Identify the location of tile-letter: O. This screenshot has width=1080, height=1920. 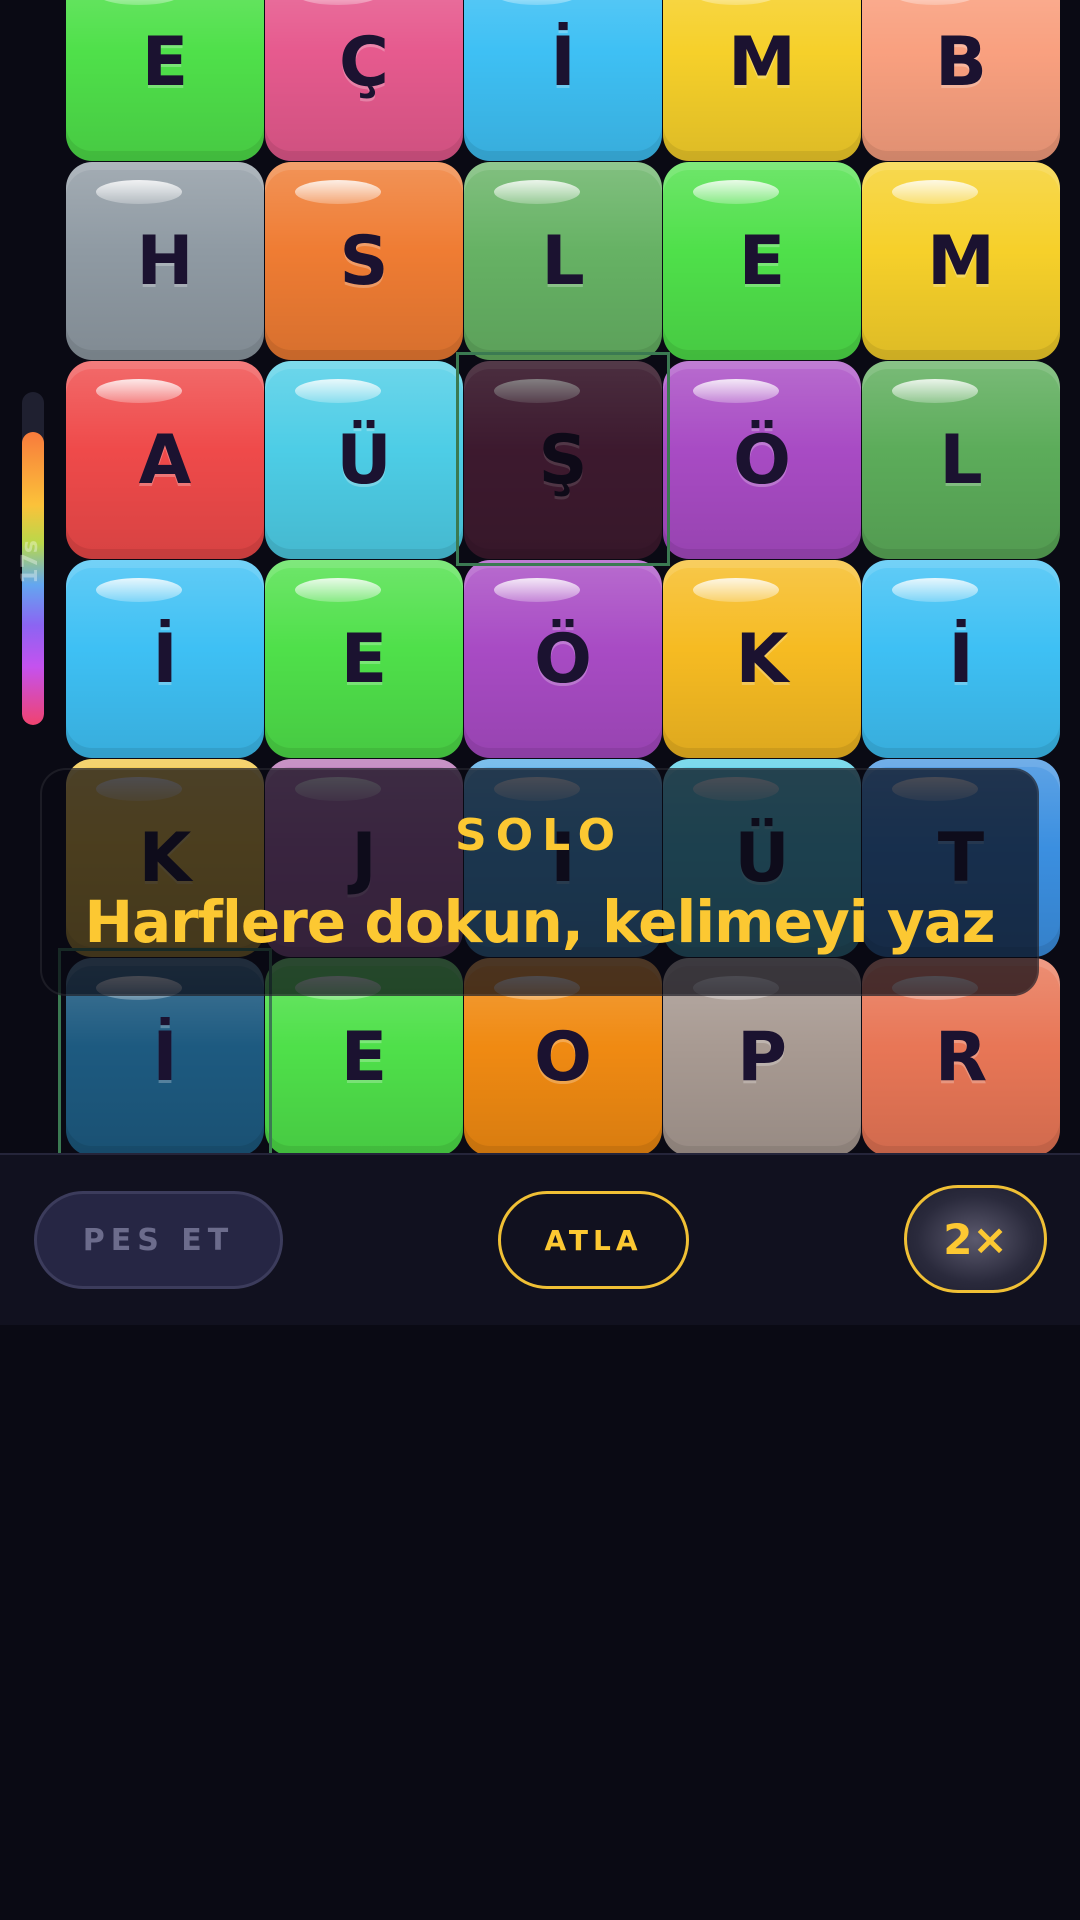
(563, 1057).